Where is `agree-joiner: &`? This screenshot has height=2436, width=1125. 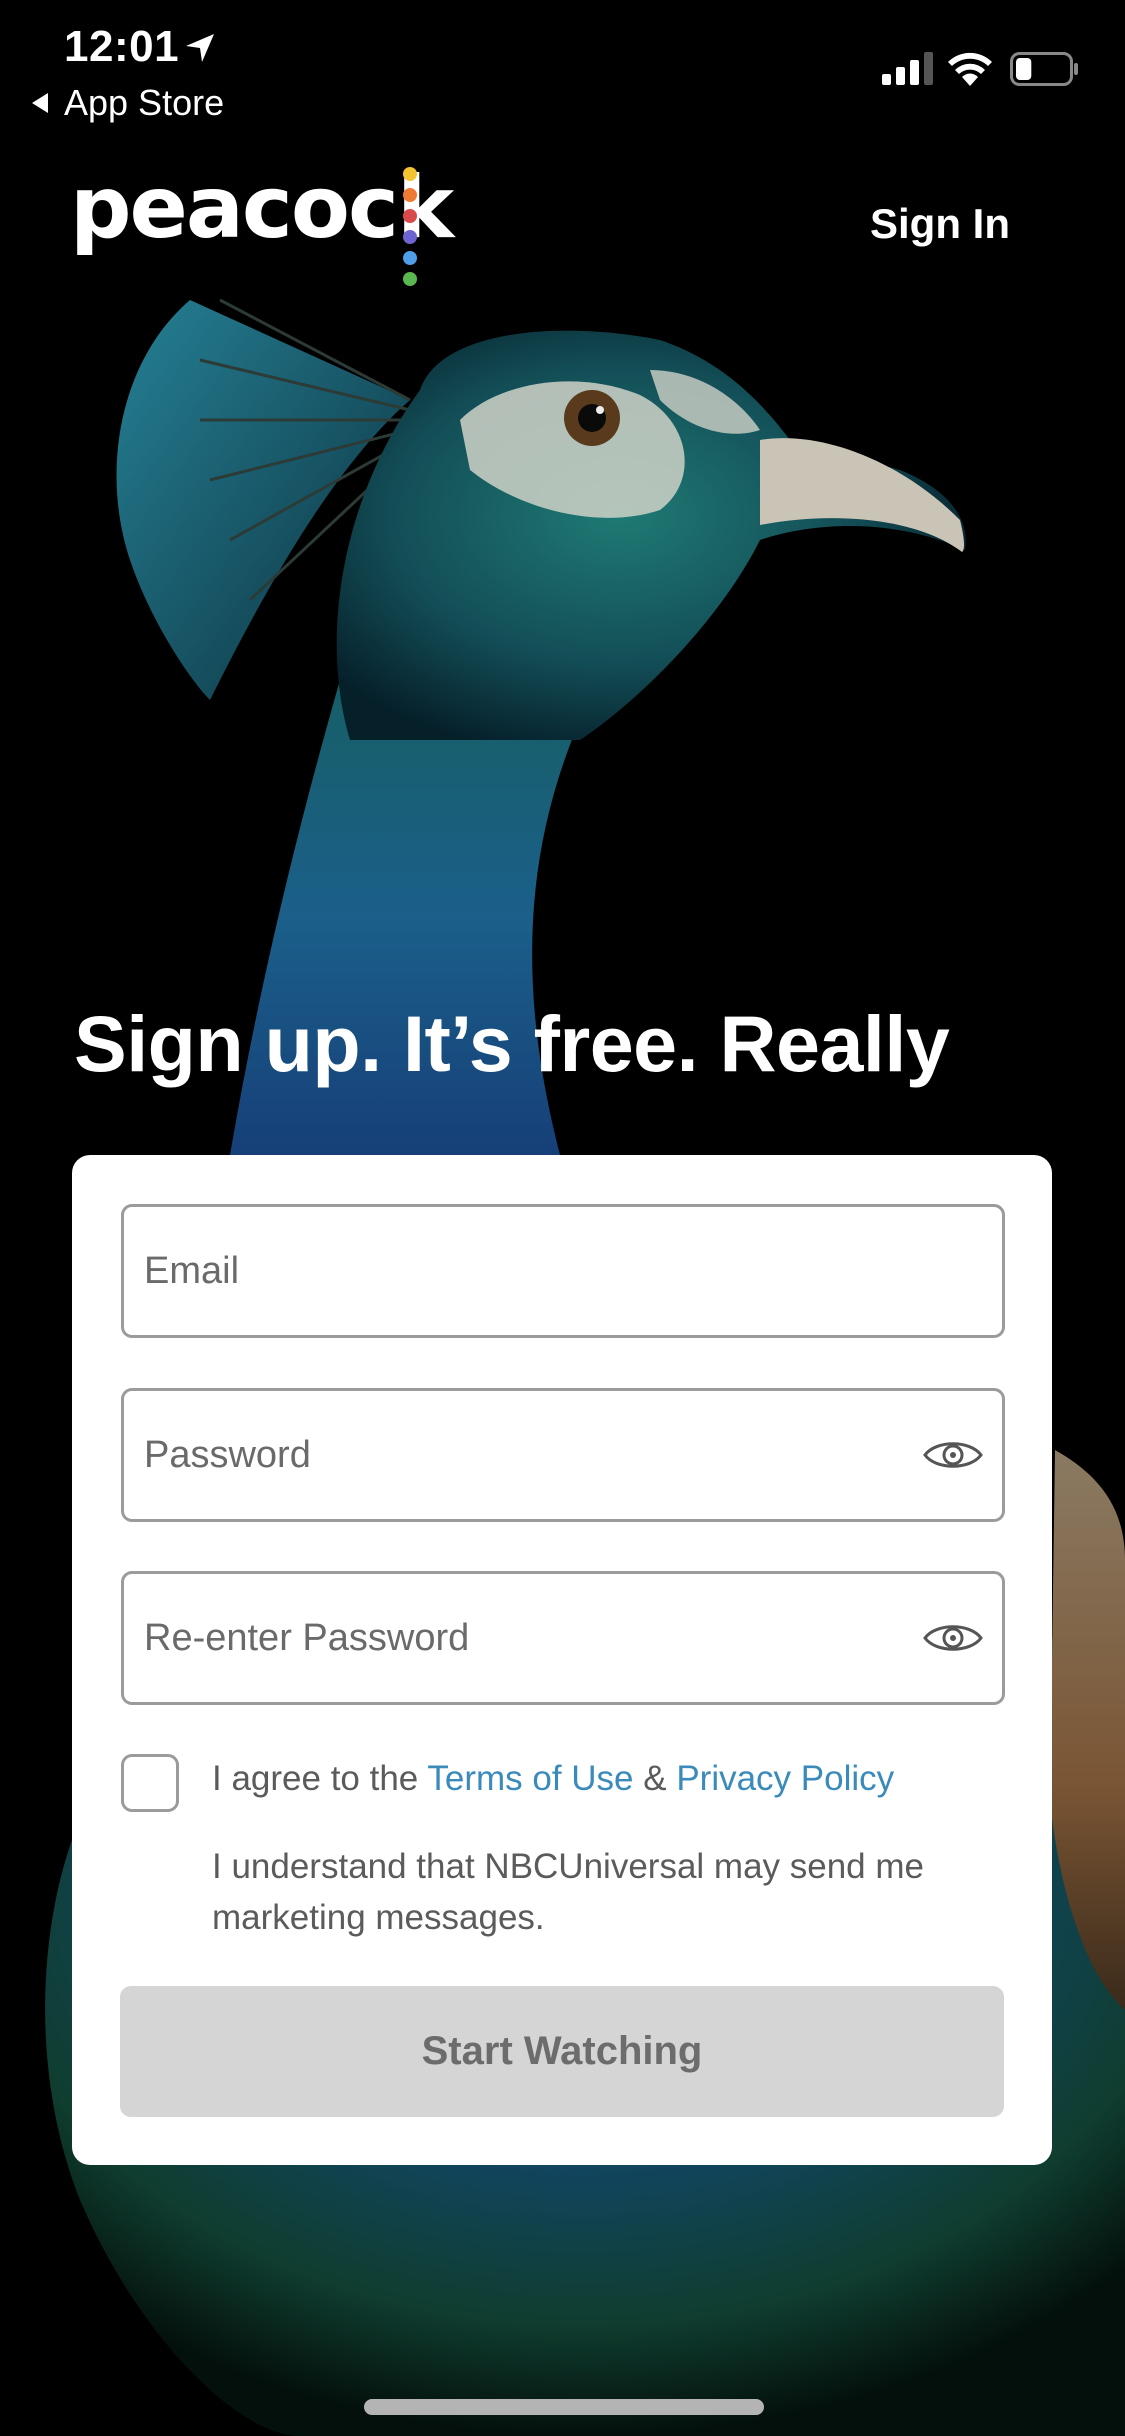 agree-joiner: & is located at coordinates (655, 1778).